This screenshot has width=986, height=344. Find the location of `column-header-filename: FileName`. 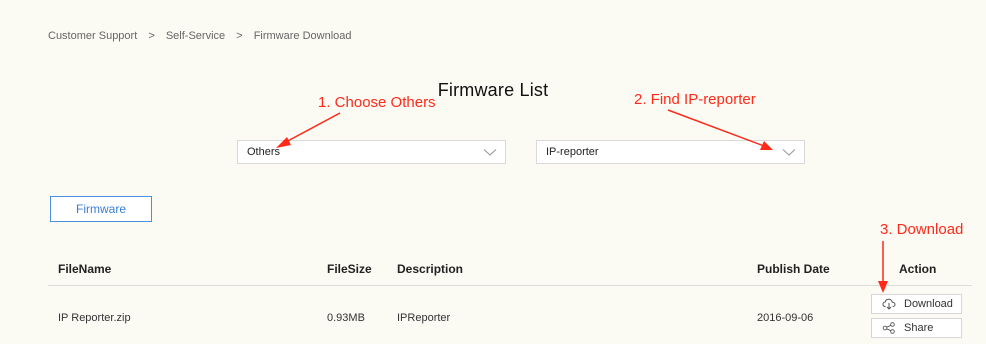

column-header-filename: FileName is located at coordinates (85, 269).